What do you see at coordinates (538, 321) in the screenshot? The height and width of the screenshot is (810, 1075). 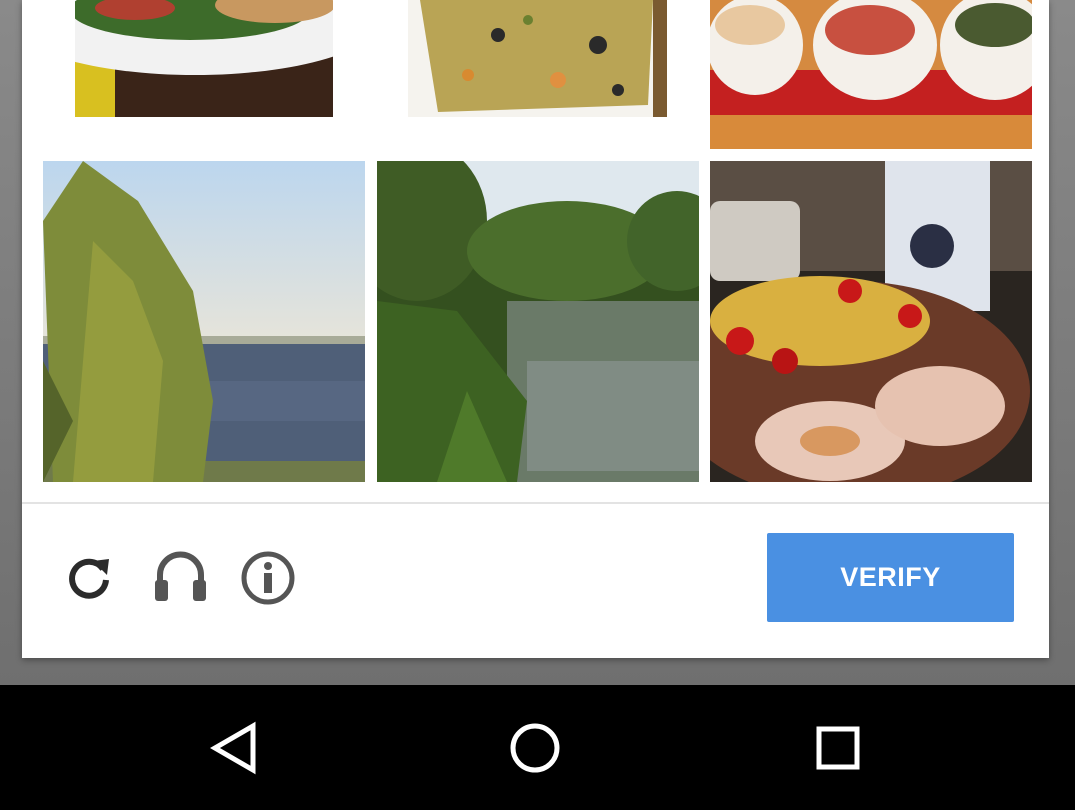 I see `image-tile-pond` at bounding box center [538, 321].